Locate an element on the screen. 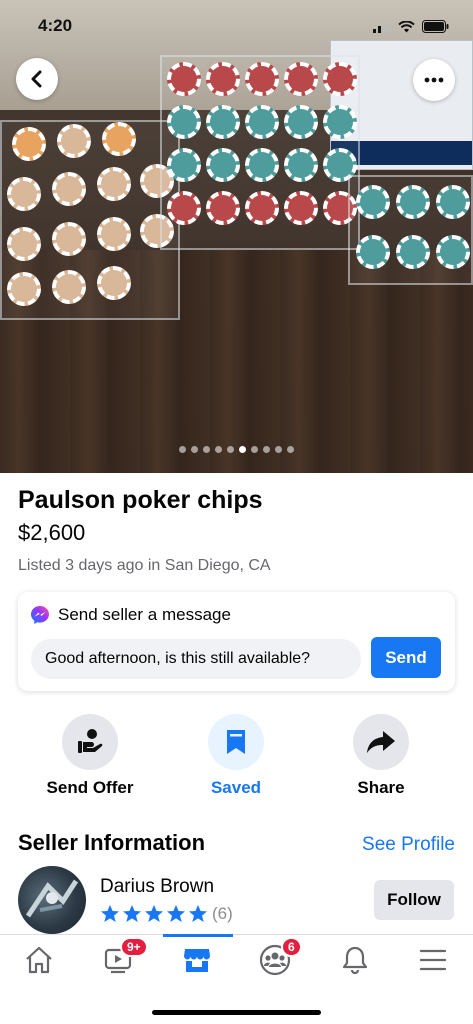  rating-count: (6) is located at coordinates (222, 913).